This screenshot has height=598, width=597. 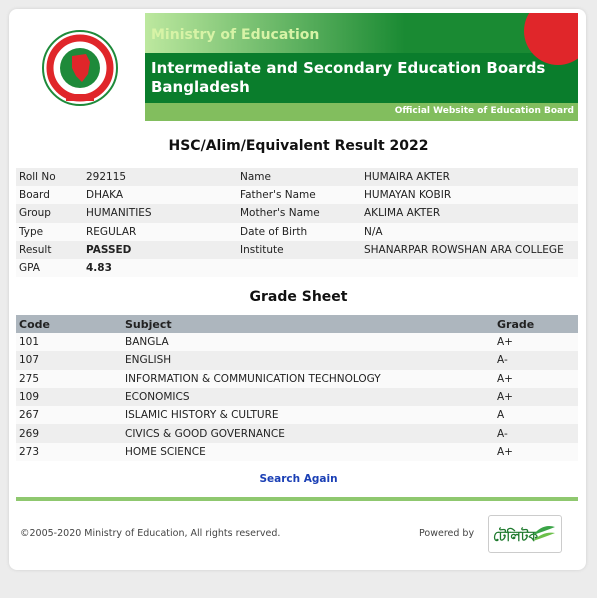 What do you see at coordinates (160, 195) in the screenshot?
I see `board-value: DHAKA` at bounding box center [160, 195].